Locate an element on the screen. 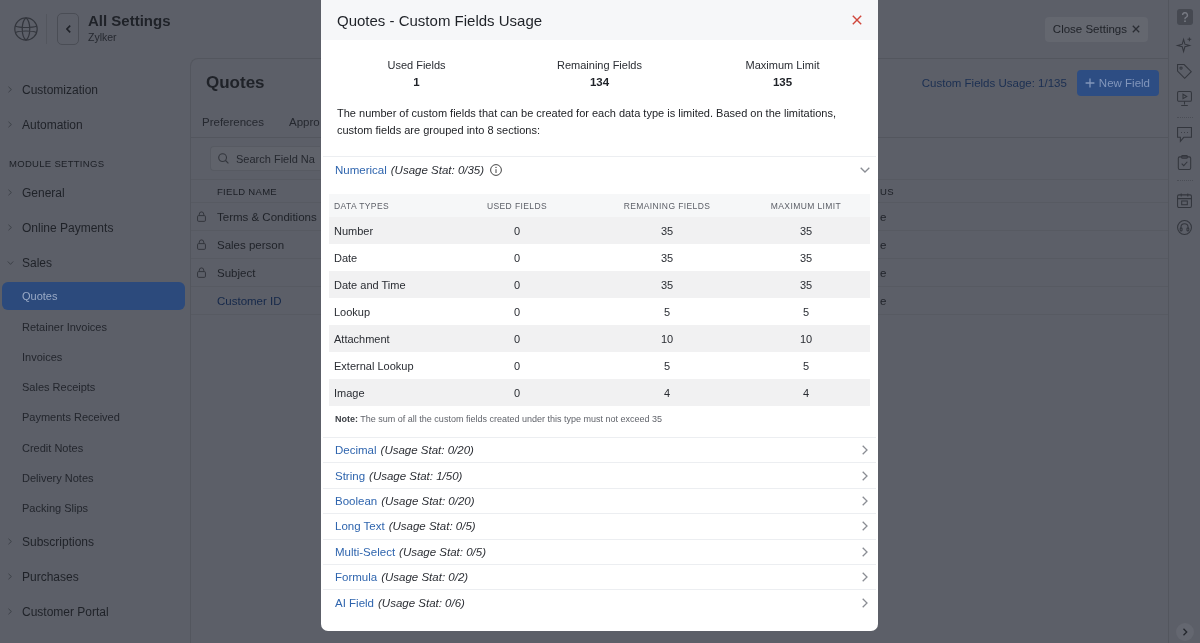  sidebar-item: Sales is located at coordinates (95, 262).